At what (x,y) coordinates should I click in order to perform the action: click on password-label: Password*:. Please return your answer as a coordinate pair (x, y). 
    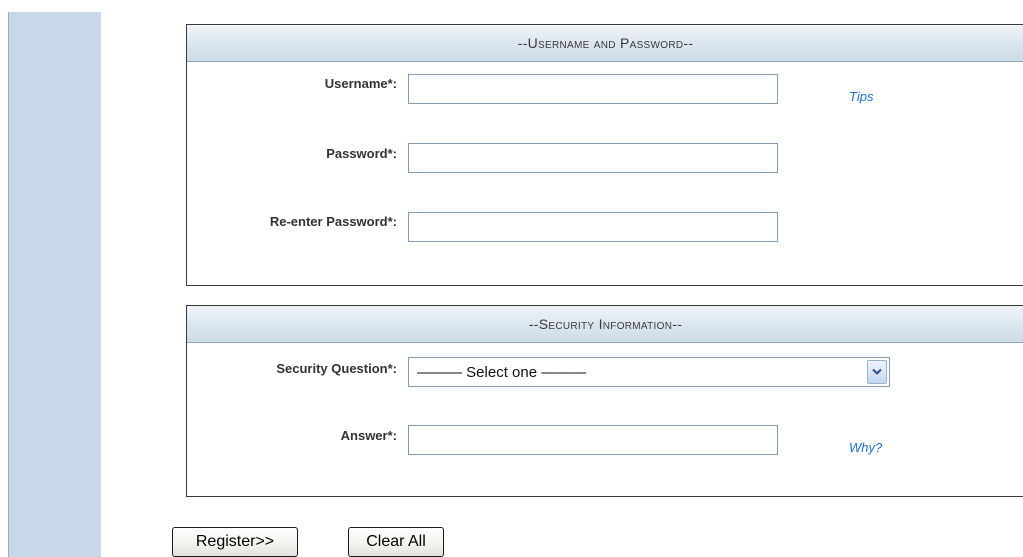
    Looking at the image, I should click on (361, 153).